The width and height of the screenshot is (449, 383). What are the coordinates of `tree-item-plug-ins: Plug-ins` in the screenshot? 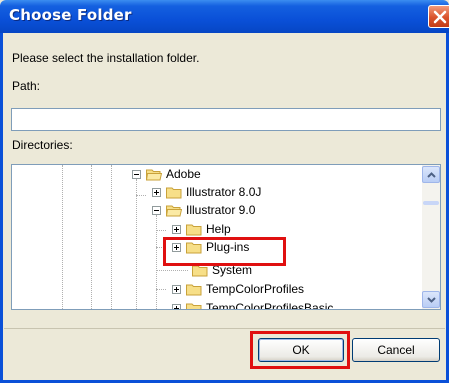 It's located at (210, 247).